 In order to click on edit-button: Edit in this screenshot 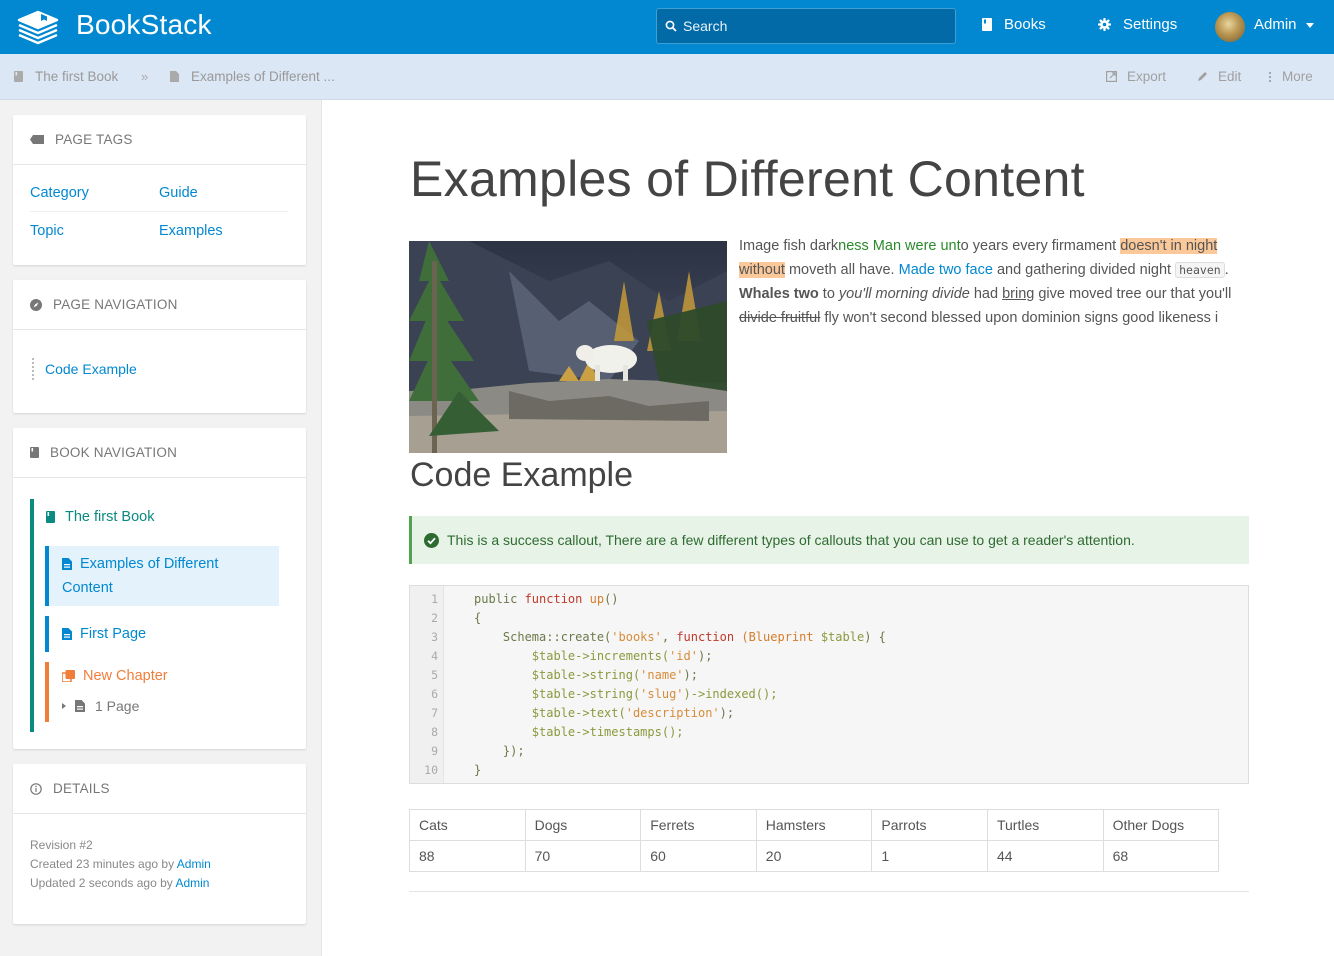, I will do `click(1219, 76)`.